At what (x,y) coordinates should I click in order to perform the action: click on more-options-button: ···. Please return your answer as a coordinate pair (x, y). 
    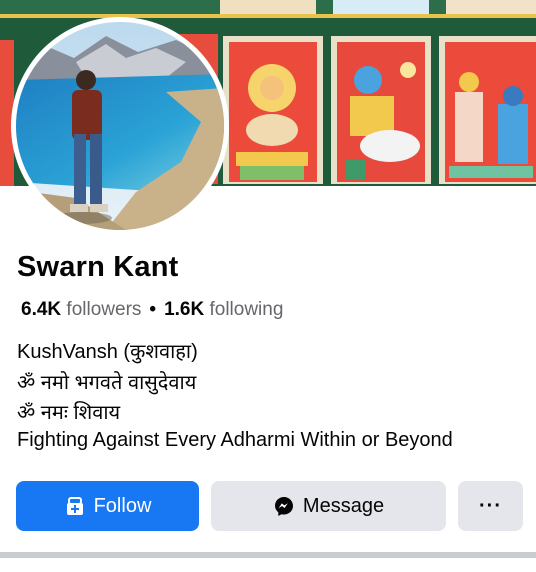
    Looking at the image, I should click on (490, 506).